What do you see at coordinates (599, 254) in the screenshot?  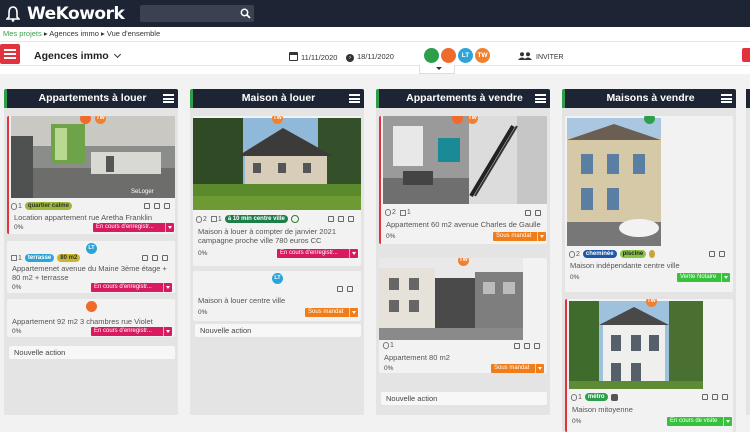 I see `tag-label: cheminée` at bounding box center [599, 254].